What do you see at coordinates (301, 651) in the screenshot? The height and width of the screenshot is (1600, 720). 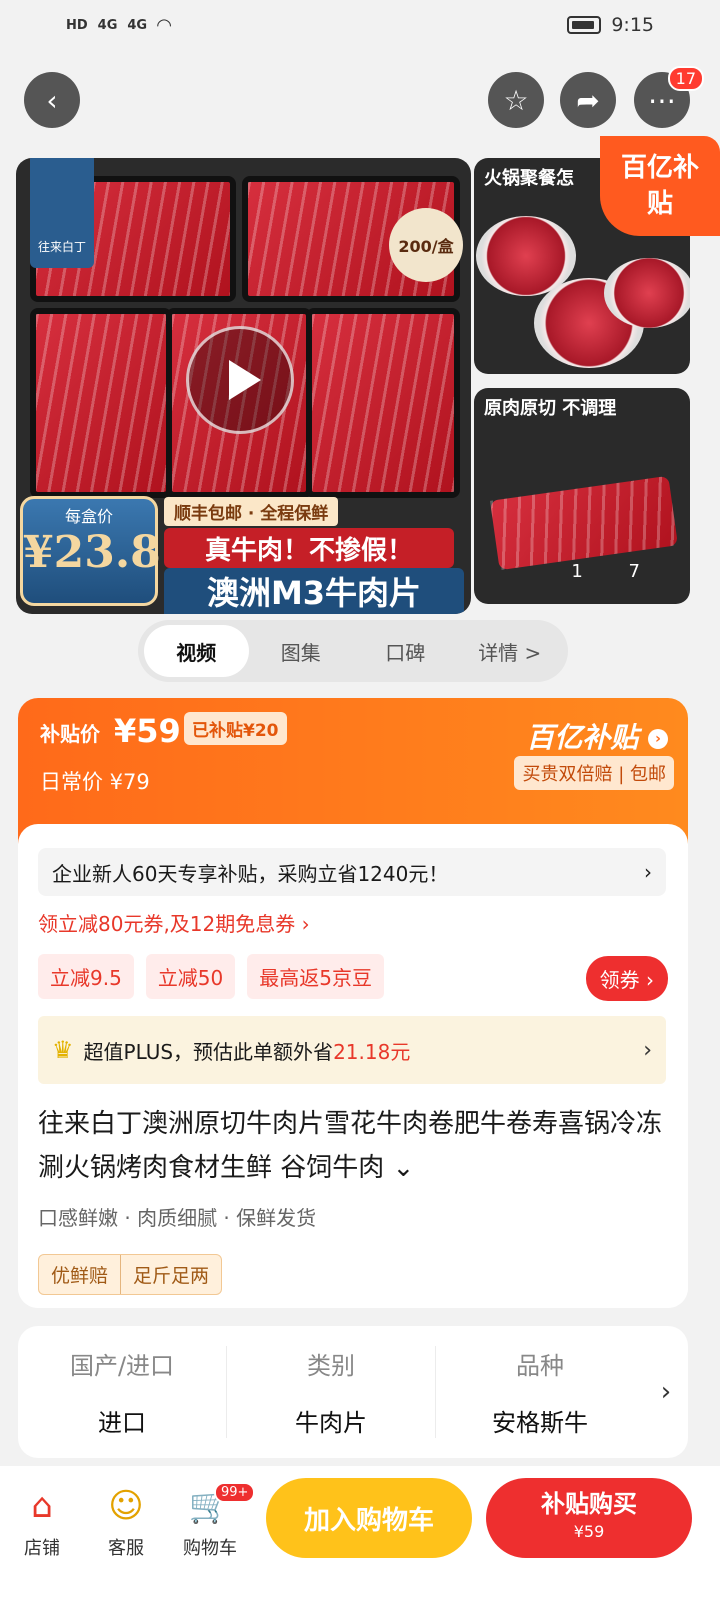 I see `tab-gallery: 图集` at bounding box center [301, 651].